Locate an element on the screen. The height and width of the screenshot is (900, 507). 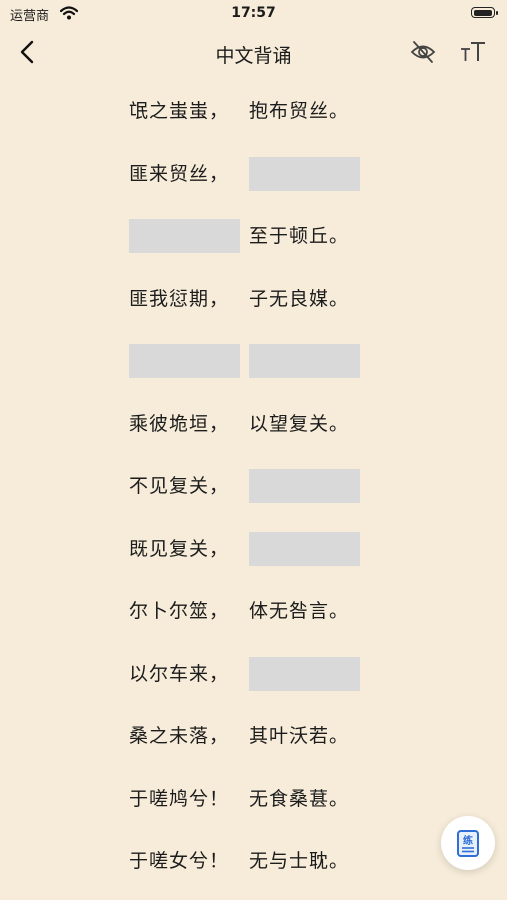
status-bar: 运营商 17:57 is located at coordinates (253, 14).